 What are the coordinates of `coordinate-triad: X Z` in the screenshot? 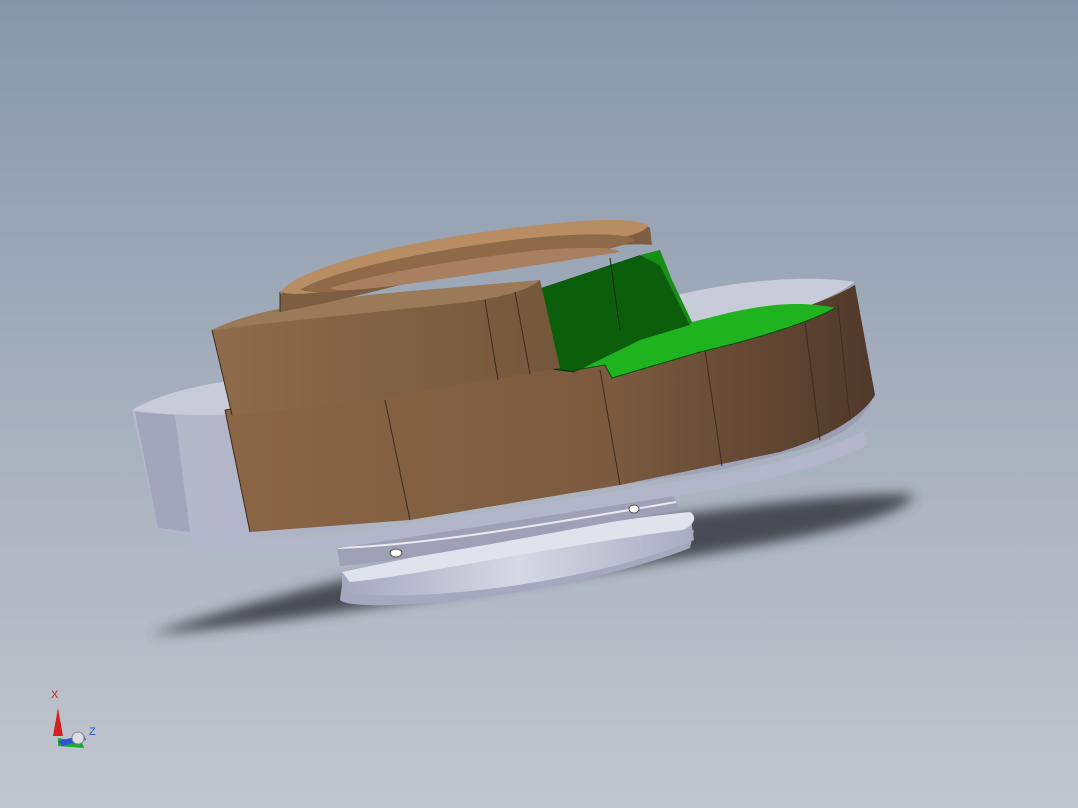 It's located at (73, 718).